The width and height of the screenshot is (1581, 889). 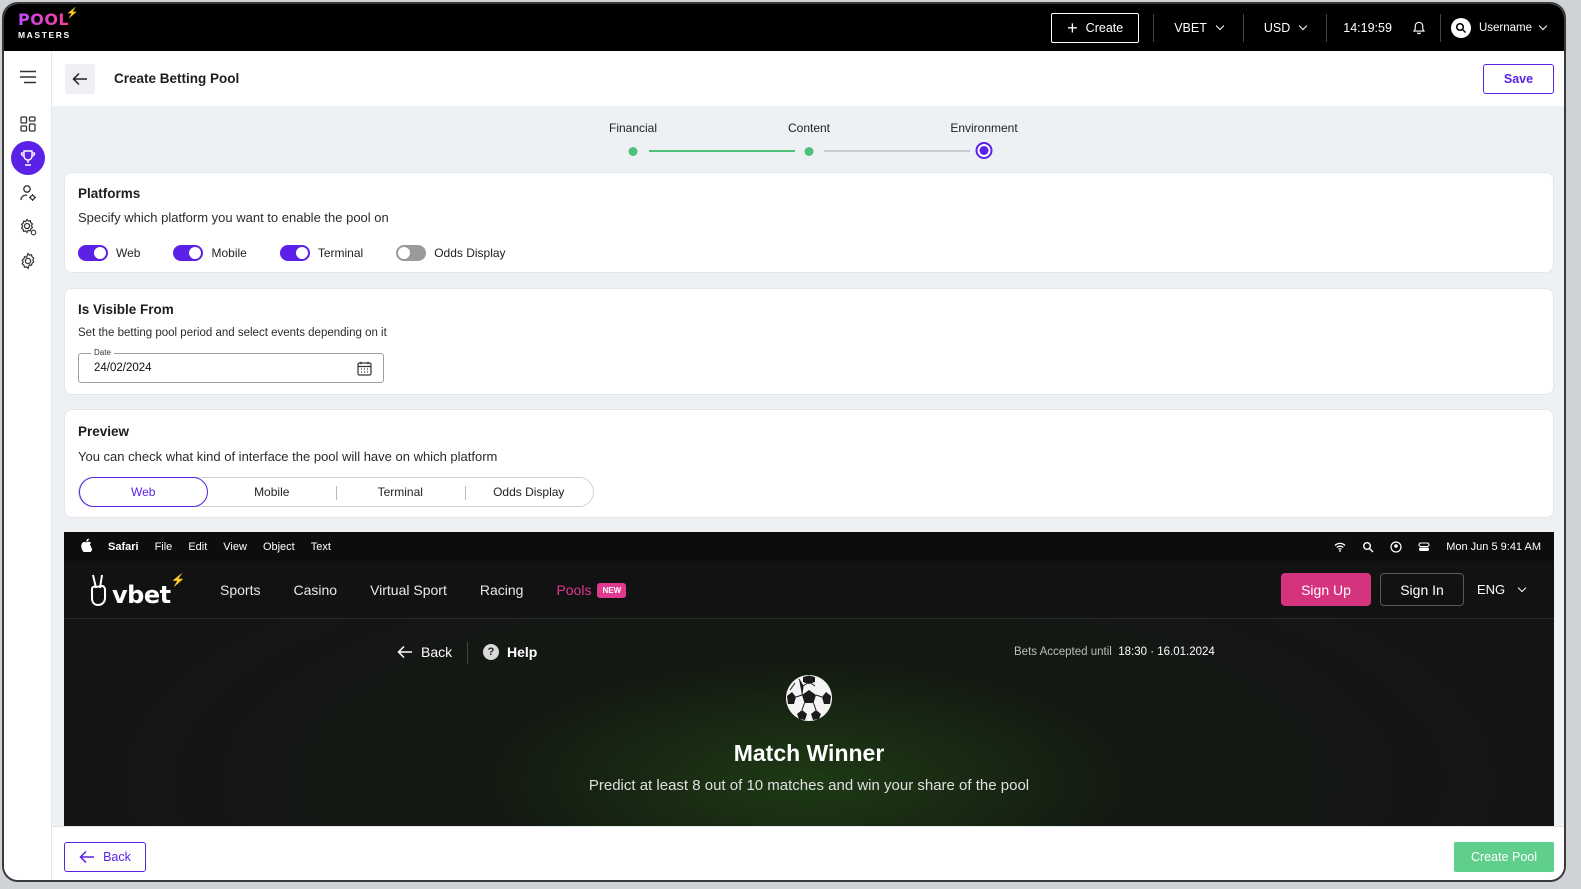 What do you see at coordinates (123, 368) in the screenshot?
I see `date-field-value: 24/02/2024` at bounding box center [123, 368].